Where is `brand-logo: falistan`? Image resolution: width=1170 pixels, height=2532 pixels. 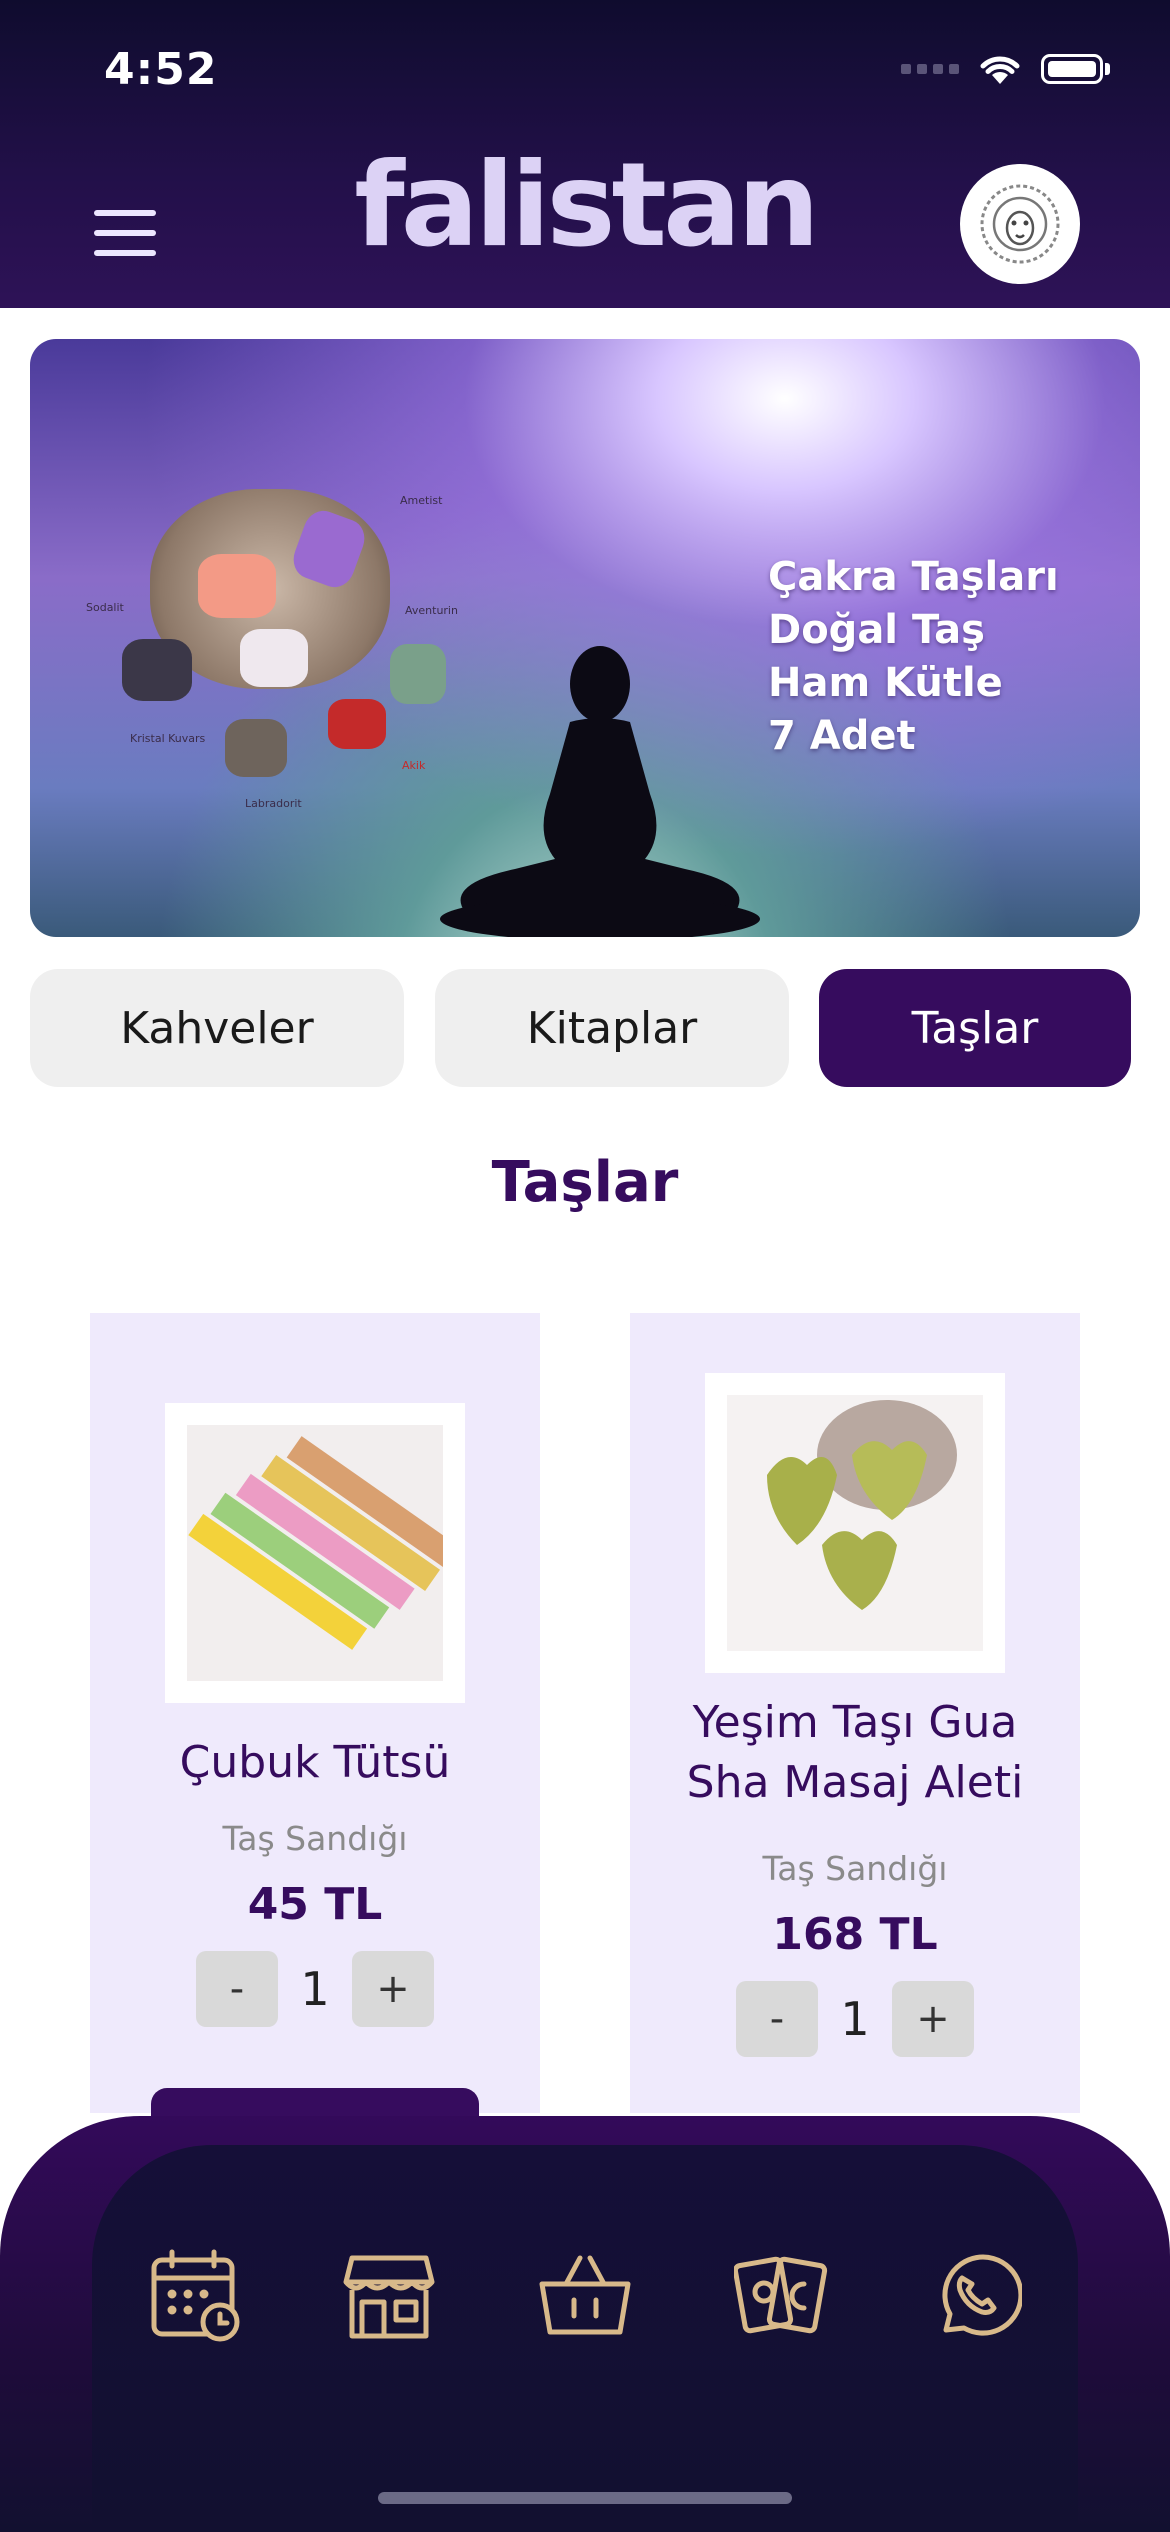 brand-logo: falistan is located at coordinates (587, 205).